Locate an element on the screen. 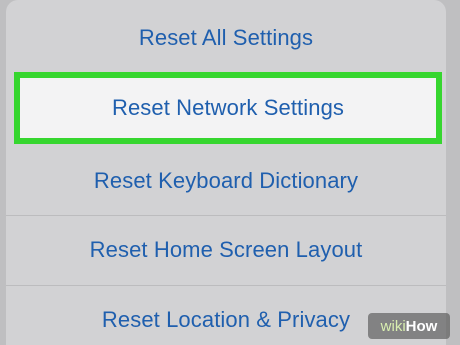 This screenshot has height=345, width=460. reset-keyboard-dictionary-label: Reset Keyboard Dictionary is located at coordinates (226, 180).